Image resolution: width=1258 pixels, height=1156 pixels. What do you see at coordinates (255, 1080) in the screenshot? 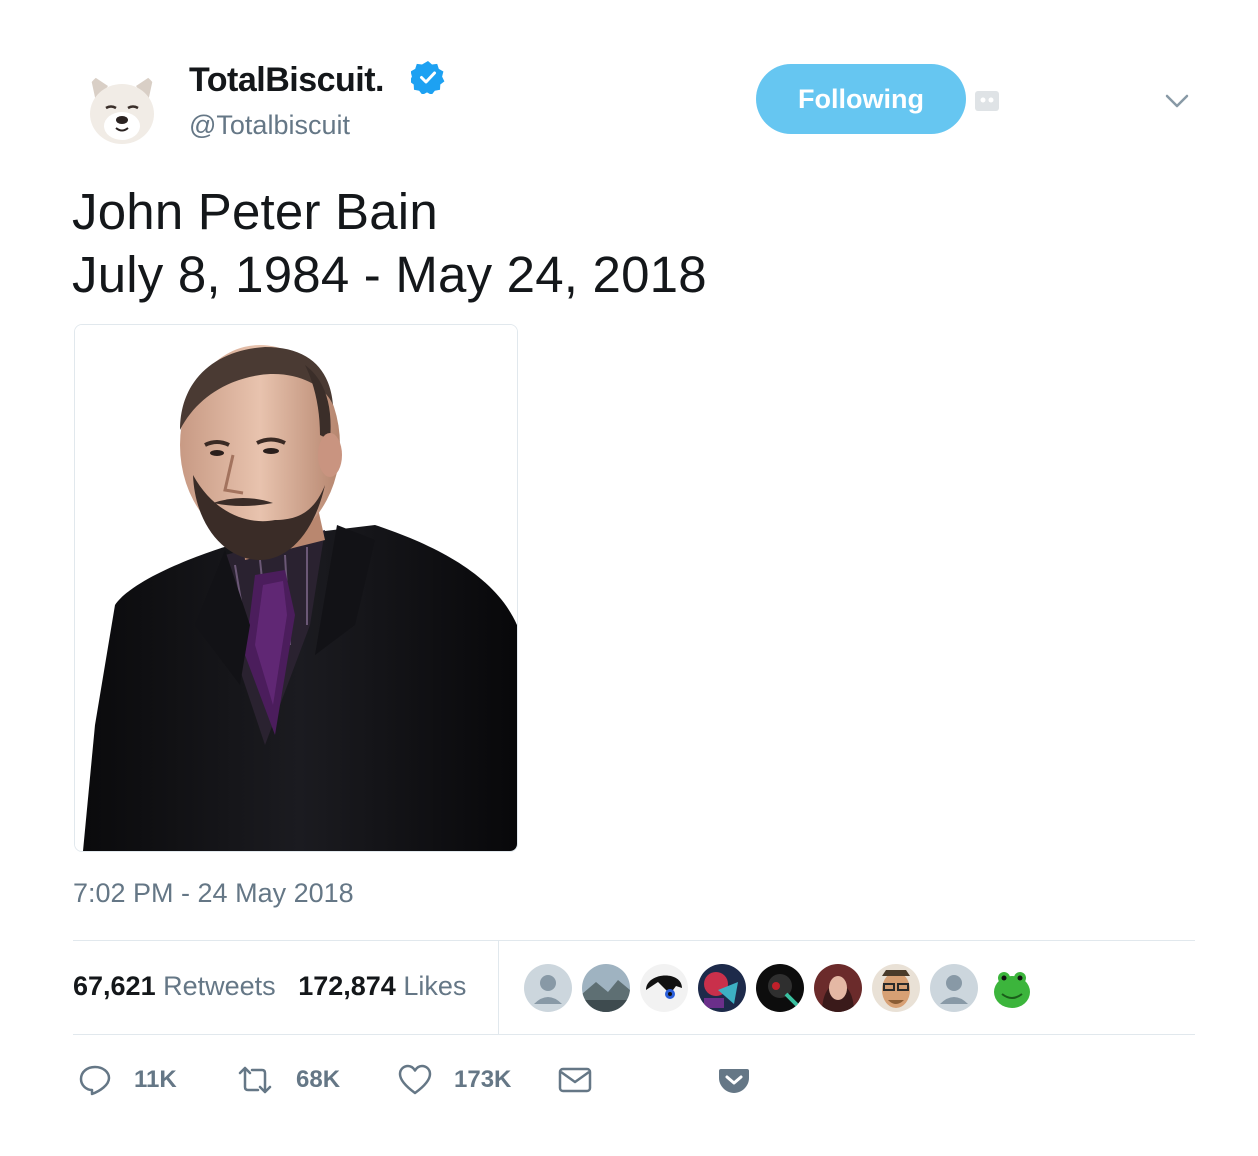
I see `retweet-icon` at bounding box center [255, 1080].